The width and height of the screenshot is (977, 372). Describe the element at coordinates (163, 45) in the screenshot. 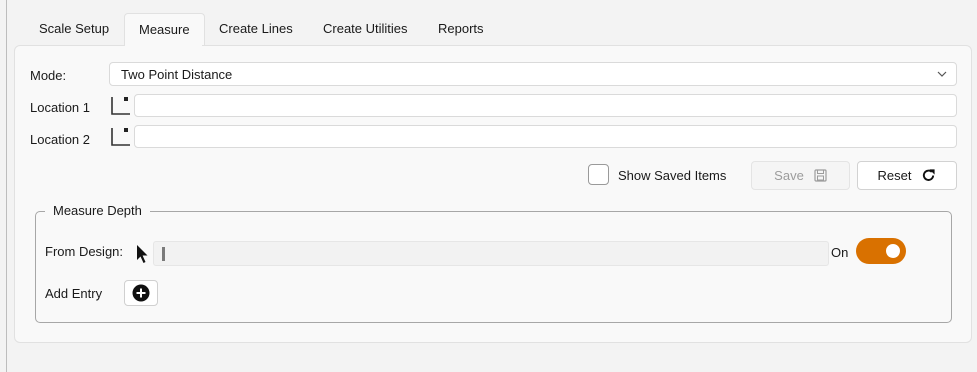

I see `active-tab-joint` at that location.